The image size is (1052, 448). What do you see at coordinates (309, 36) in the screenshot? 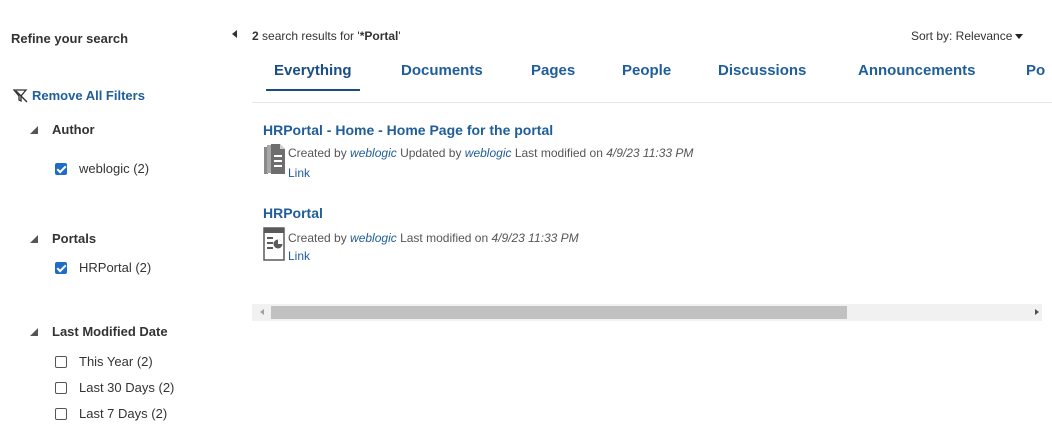
I see `results-summary-text: search results for '` at bounding box center [309, 36].